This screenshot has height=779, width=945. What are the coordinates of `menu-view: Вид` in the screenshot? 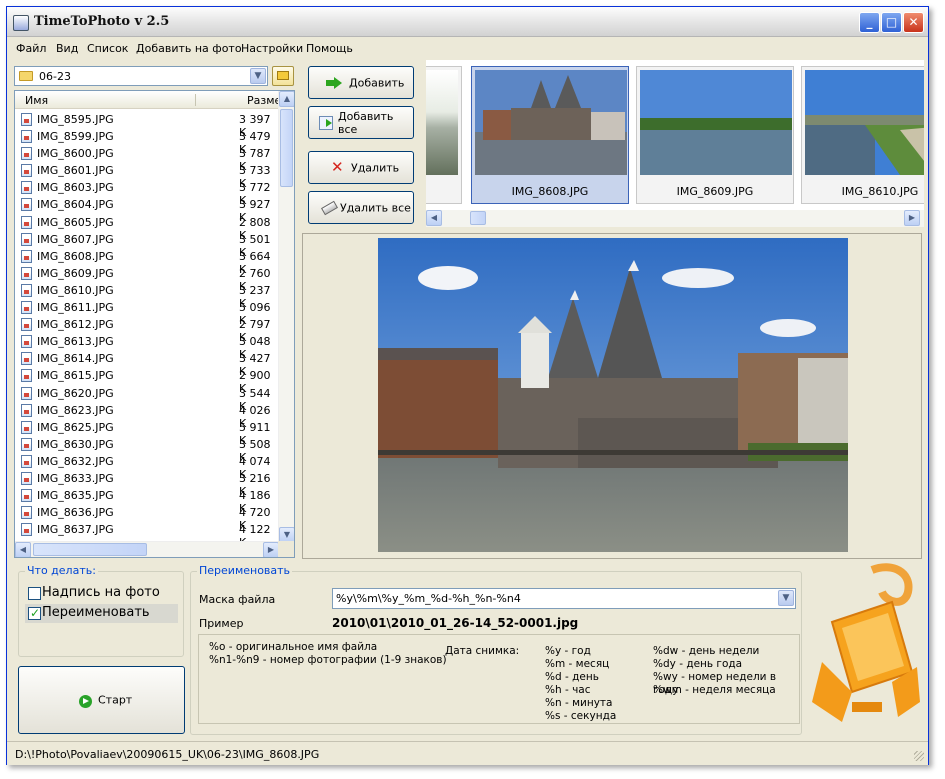 It's located at (67, 48).